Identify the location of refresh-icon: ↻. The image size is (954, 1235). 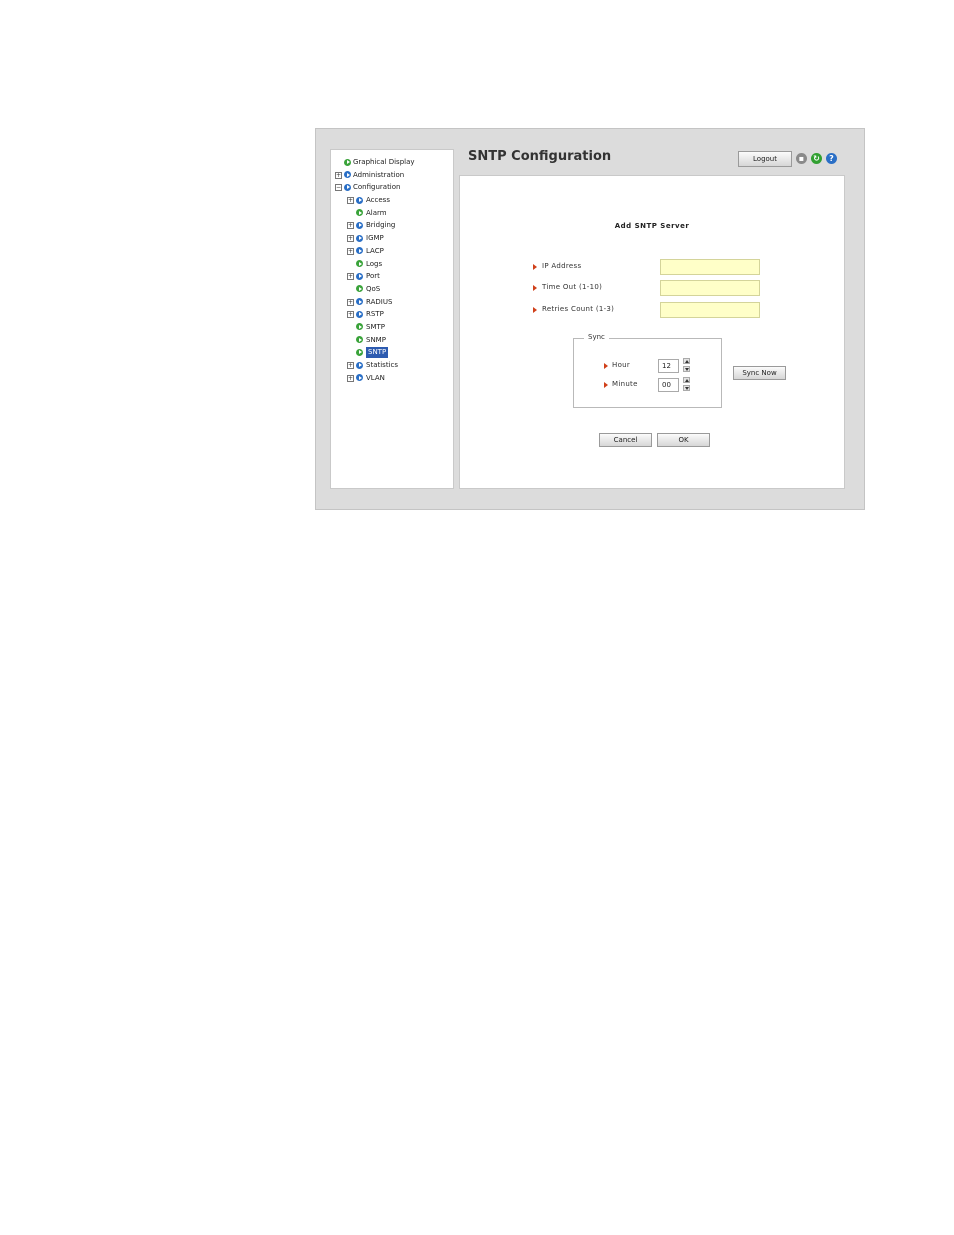
(816, 158).